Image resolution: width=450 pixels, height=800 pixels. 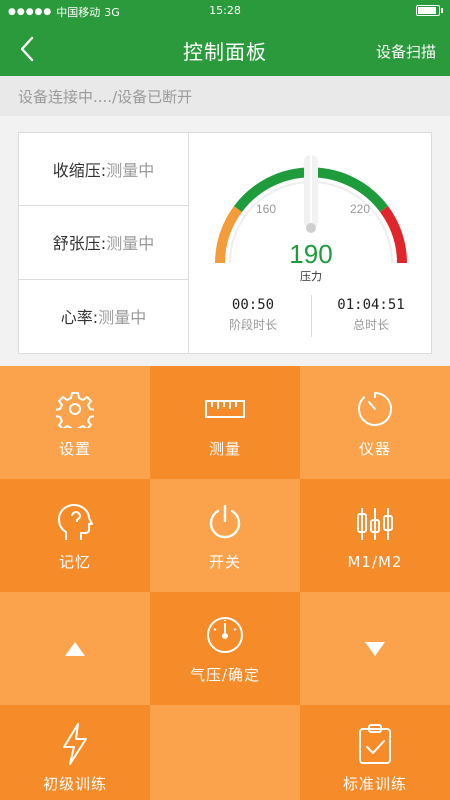 I want to click on power-button: 开关, so click(x=225, y=535).